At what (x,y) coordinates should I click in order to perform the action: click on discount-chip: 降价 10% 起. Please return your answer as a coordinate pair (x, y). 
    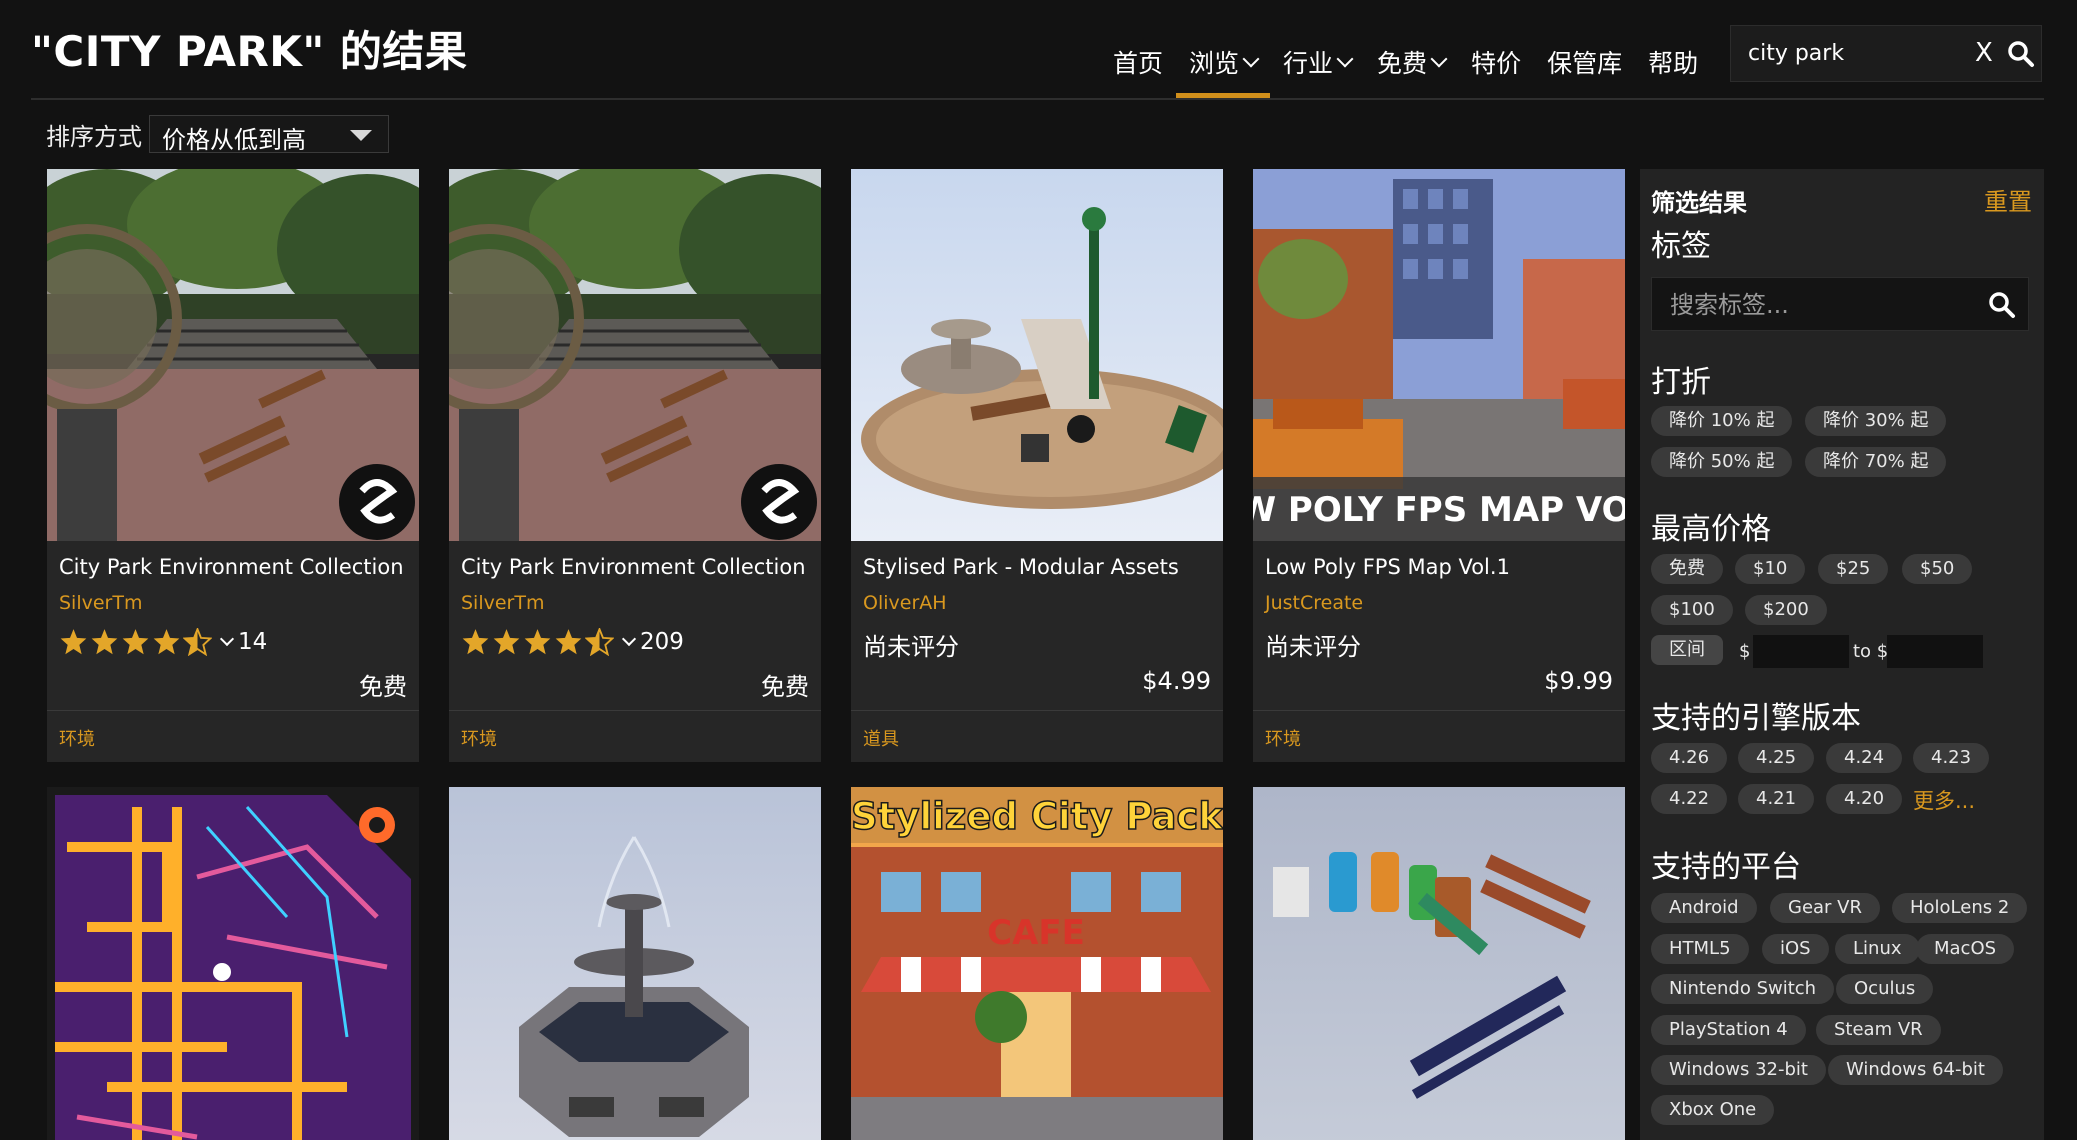
    Looking at the image, I should click on (1722, 421).